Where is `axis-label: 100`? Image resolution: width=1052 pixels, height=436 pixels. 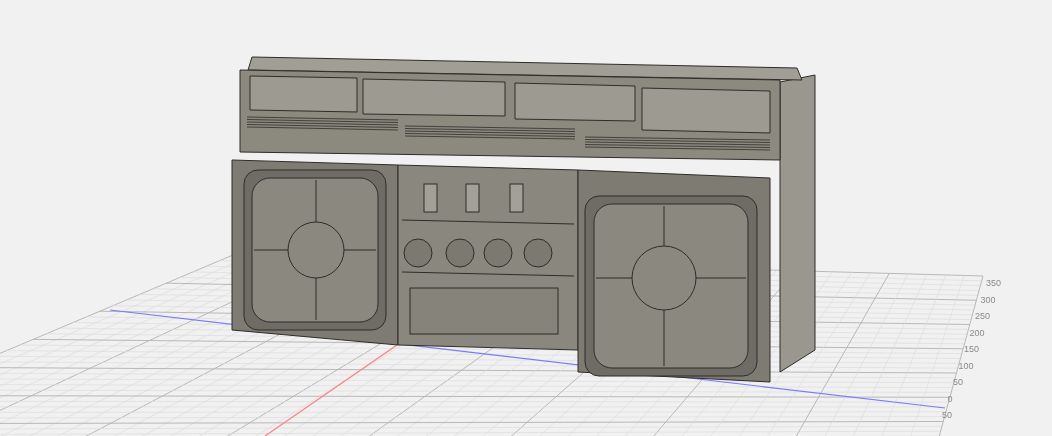
axis-label: 100 is located at coordinates (966, 365).